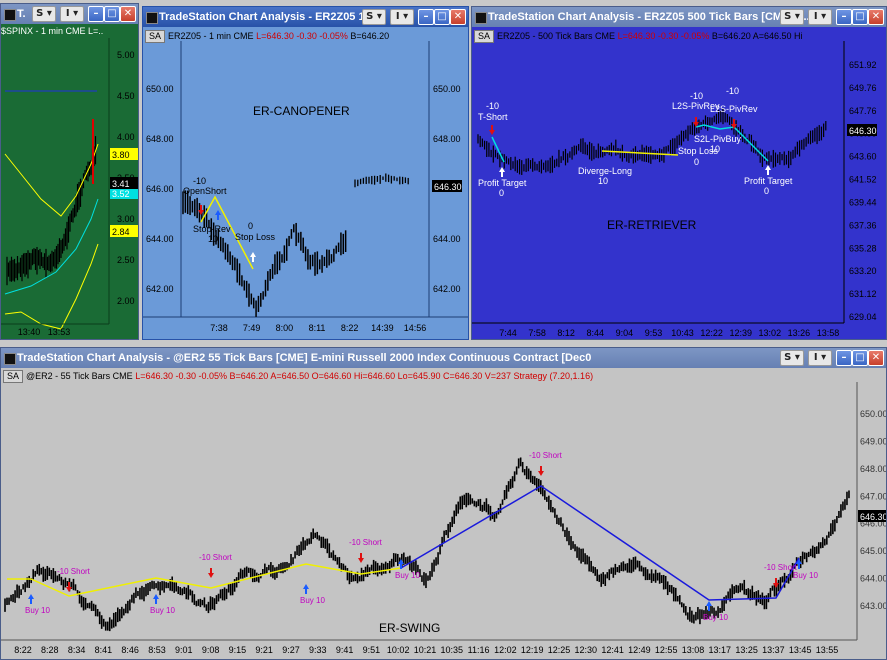  What do you see at coordinates (219, 328) in the screenshot?
I see `x-tick-label: 7:38` at bounding box center [219, 328].